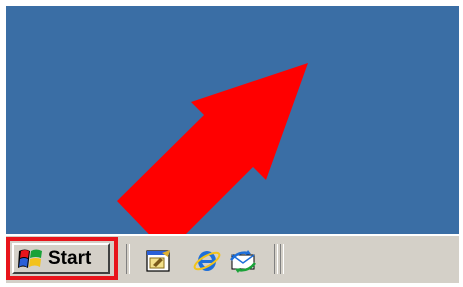 The height and width of the screenshot is (287, 463). What do you see at coordinates (243, 261) in the screenshot?
I see `outlook-express-icon` at bounding box center [243, 261].